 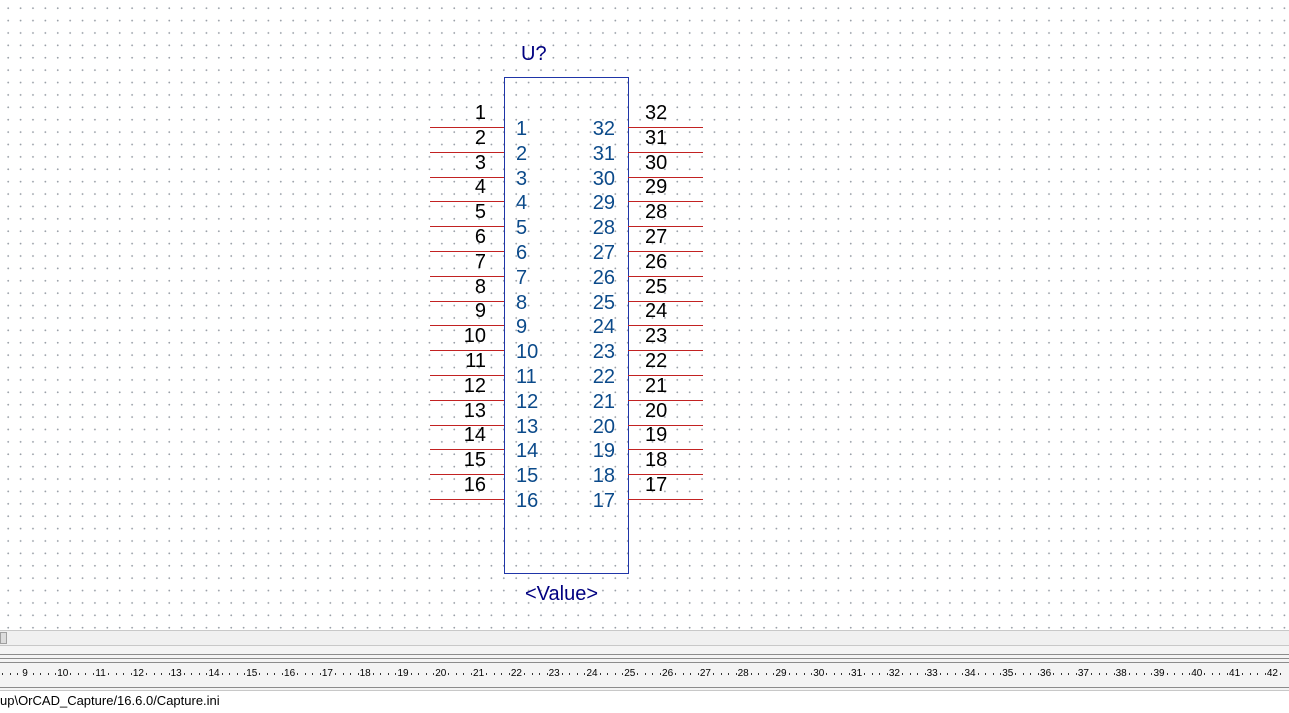 What do you see at coordinates (100, 673) in the screenshot?
I see `ruler-label: 11` at bounding box center [100, 673].